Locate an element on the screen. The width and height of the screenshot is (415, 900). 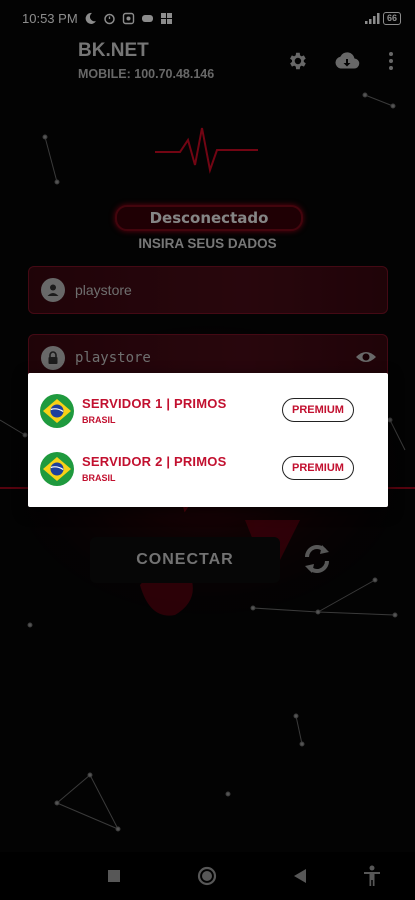
server-item: SERVIDOR 2 | PRIMOS BRASIL PREMIUM is located at coordinates (208, 470).